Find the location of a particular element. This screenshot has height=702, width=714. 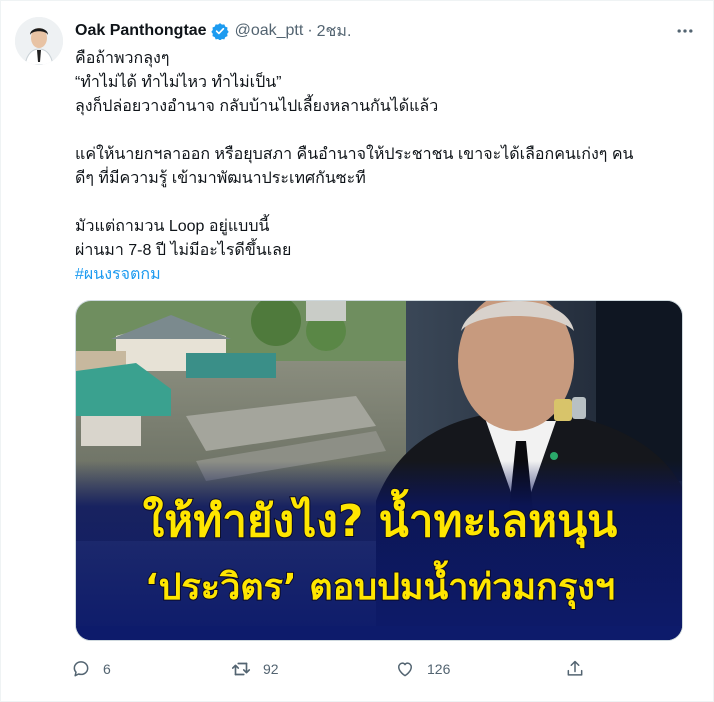

tweet-text-line: “ทำไม่ได้ ทำไม่ไหว ทำไม่เป็น” is located at coordinates (178, 82).